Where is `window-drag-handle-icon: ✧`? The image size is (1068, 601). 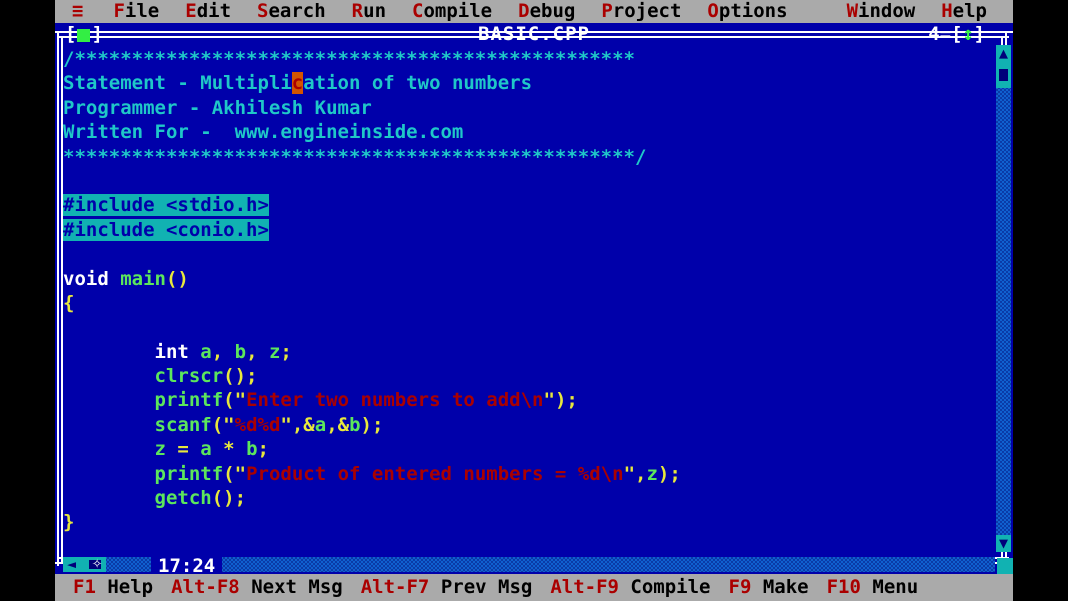
window-drag-handle-icon: ✧ is located at coordinates (97, 563).